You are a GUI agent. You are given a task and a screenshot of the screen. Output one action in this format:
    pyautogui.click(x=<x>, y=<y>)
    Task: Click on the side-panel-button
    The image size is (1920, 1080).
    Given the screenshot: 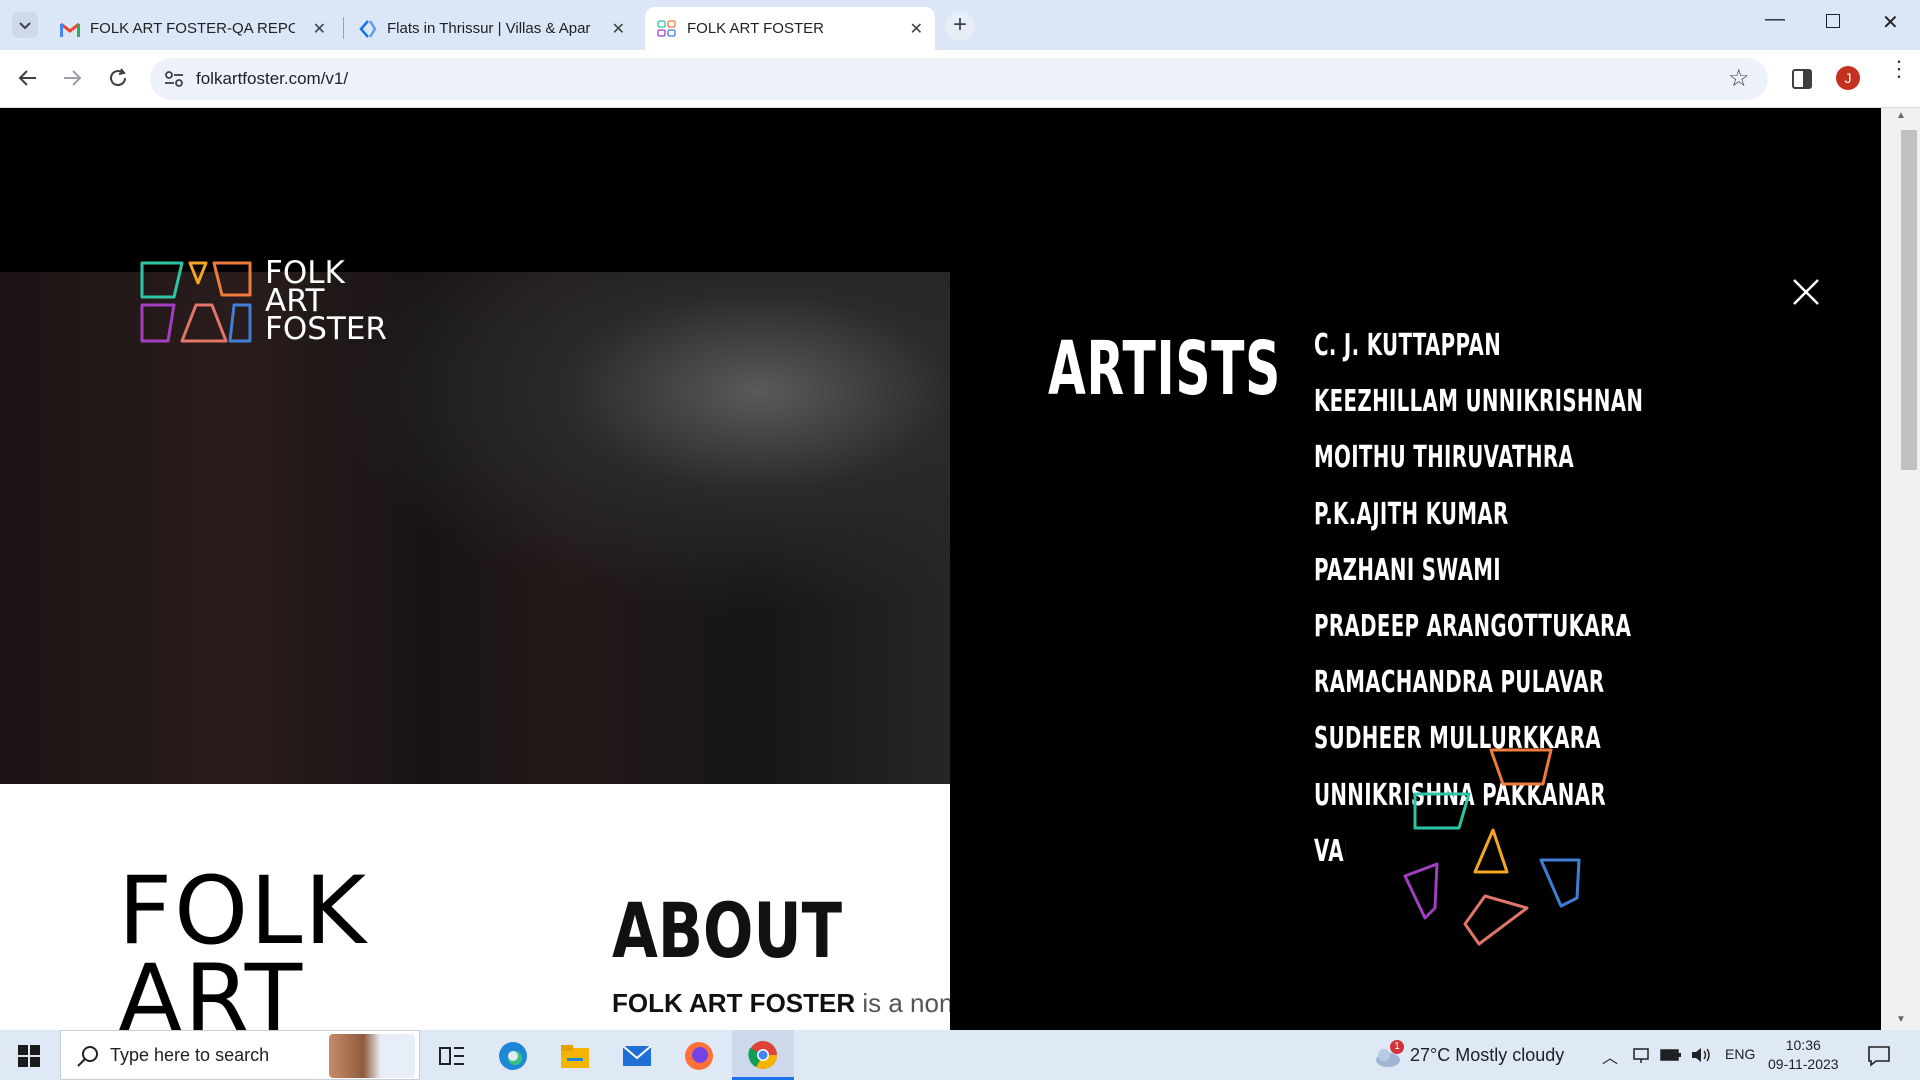 What is the action you would take?
    pyautogui.click(x=1802, y=79)
    